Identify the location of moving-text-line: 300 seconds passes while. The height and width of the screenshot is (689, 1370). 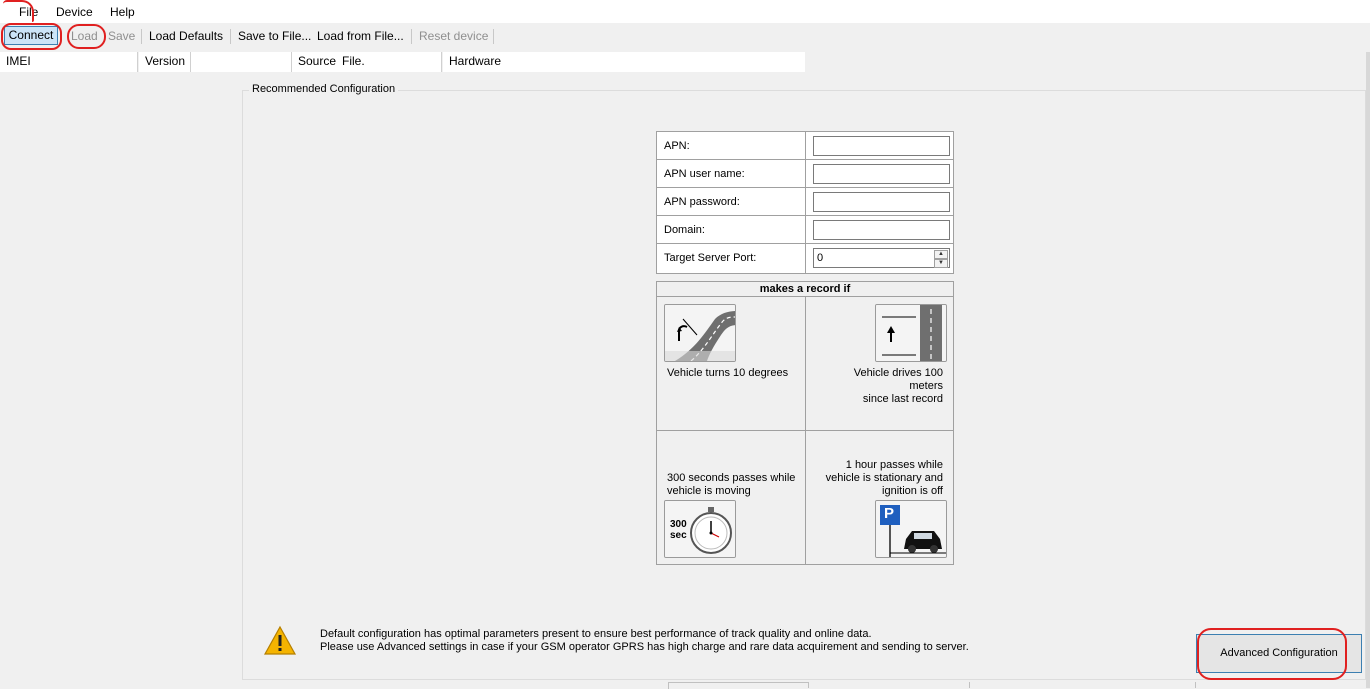
(731, 478).